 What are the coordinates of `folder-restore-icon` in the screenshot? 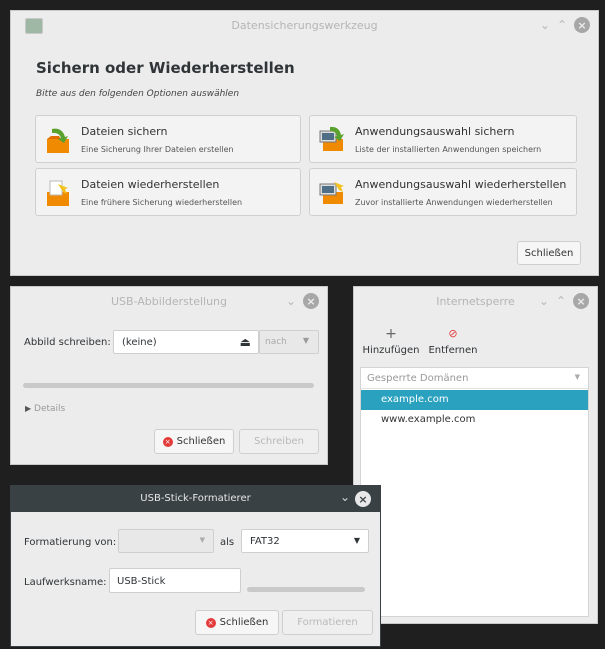 It's located at (58, 193).